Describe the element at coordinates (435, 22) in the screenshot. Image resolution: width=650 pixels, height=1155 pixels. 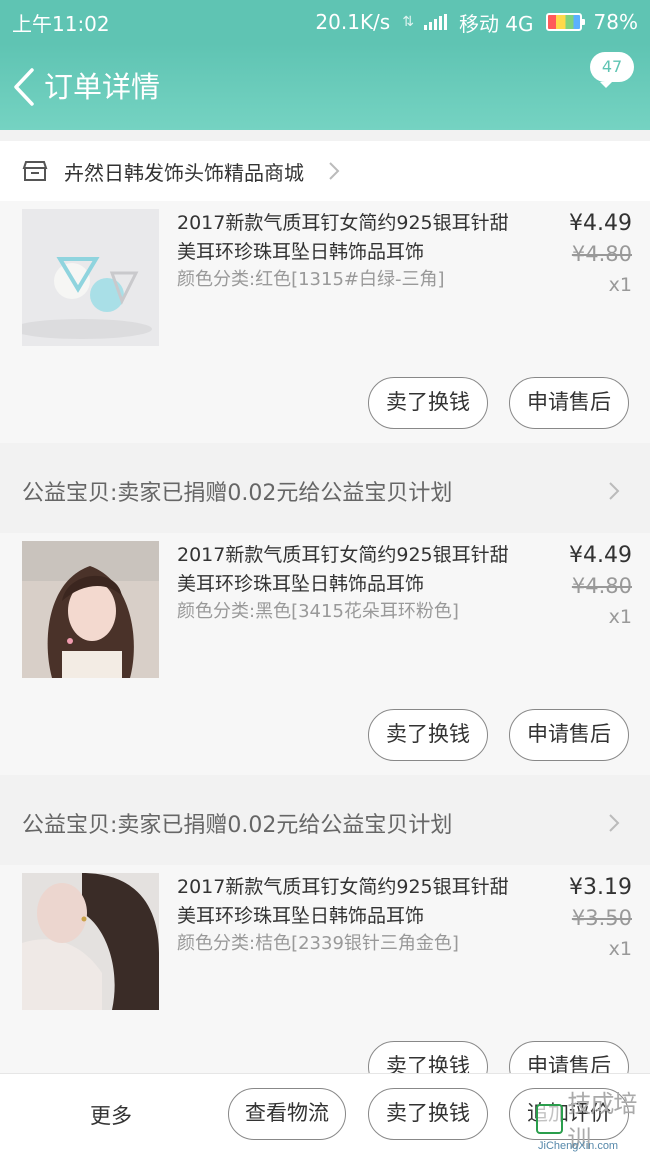
I see `signal-icon` at that location.